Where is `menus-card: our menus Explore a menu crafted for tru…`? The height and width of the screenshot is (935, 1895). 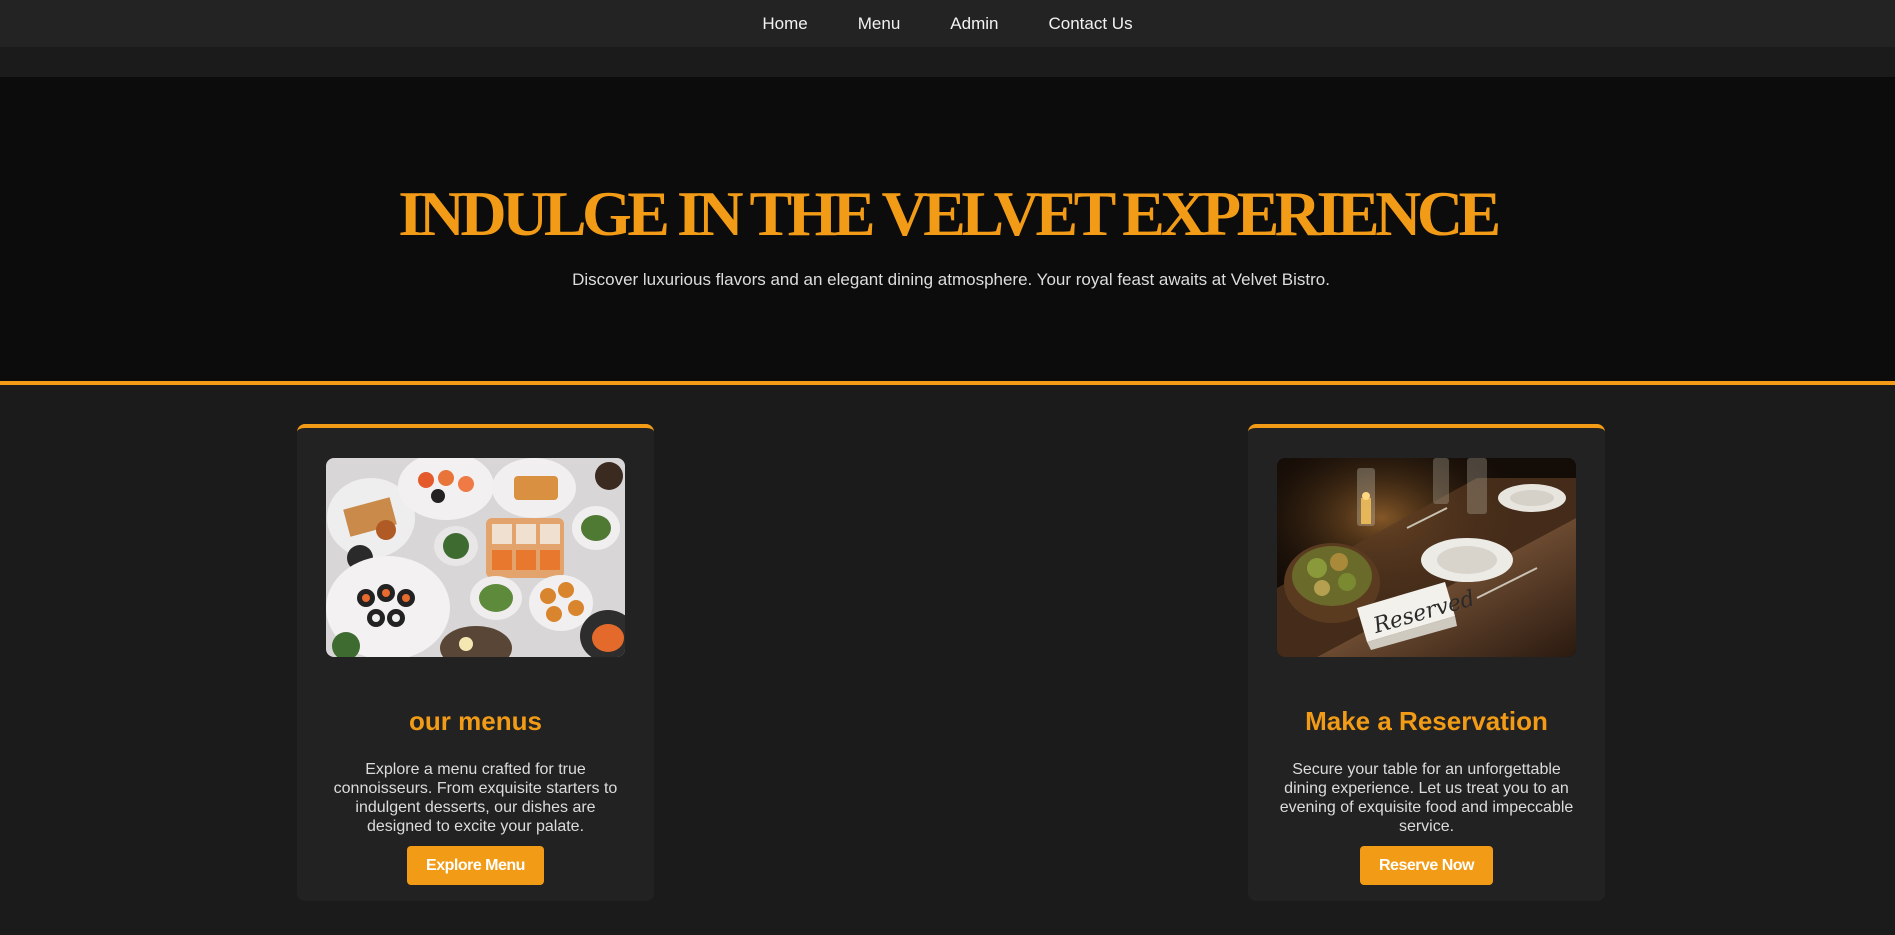
menus-card: our menus Explore a menu crafted for tru… is located at coordinates (475, 662).